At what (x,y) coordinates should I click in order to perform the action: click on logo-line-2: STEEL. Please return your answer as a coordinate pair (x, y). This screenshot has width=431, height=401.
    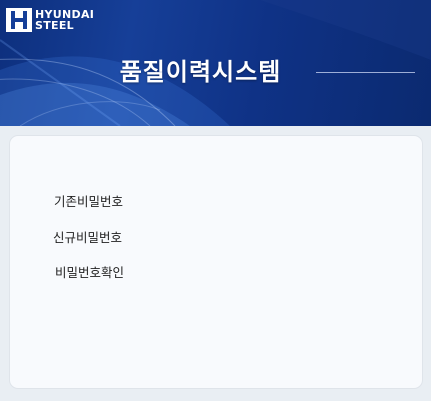
    Looking at the image, I should click on (54, 25).